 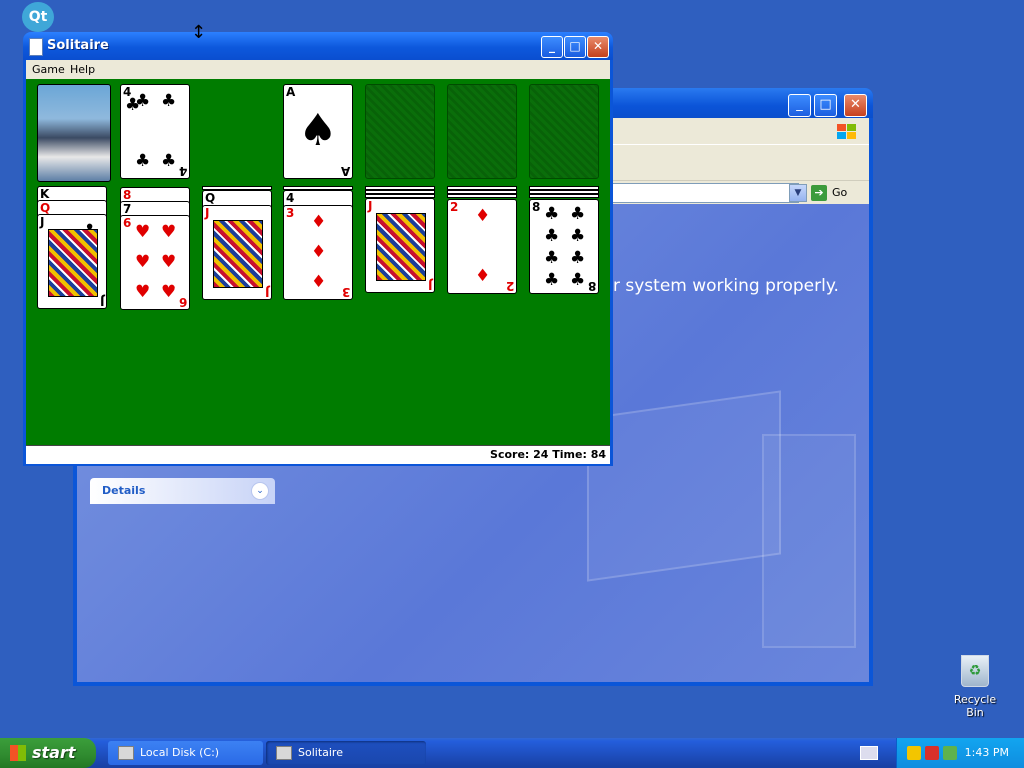 I want to click on stock-pile, so click(x=74, y=133).